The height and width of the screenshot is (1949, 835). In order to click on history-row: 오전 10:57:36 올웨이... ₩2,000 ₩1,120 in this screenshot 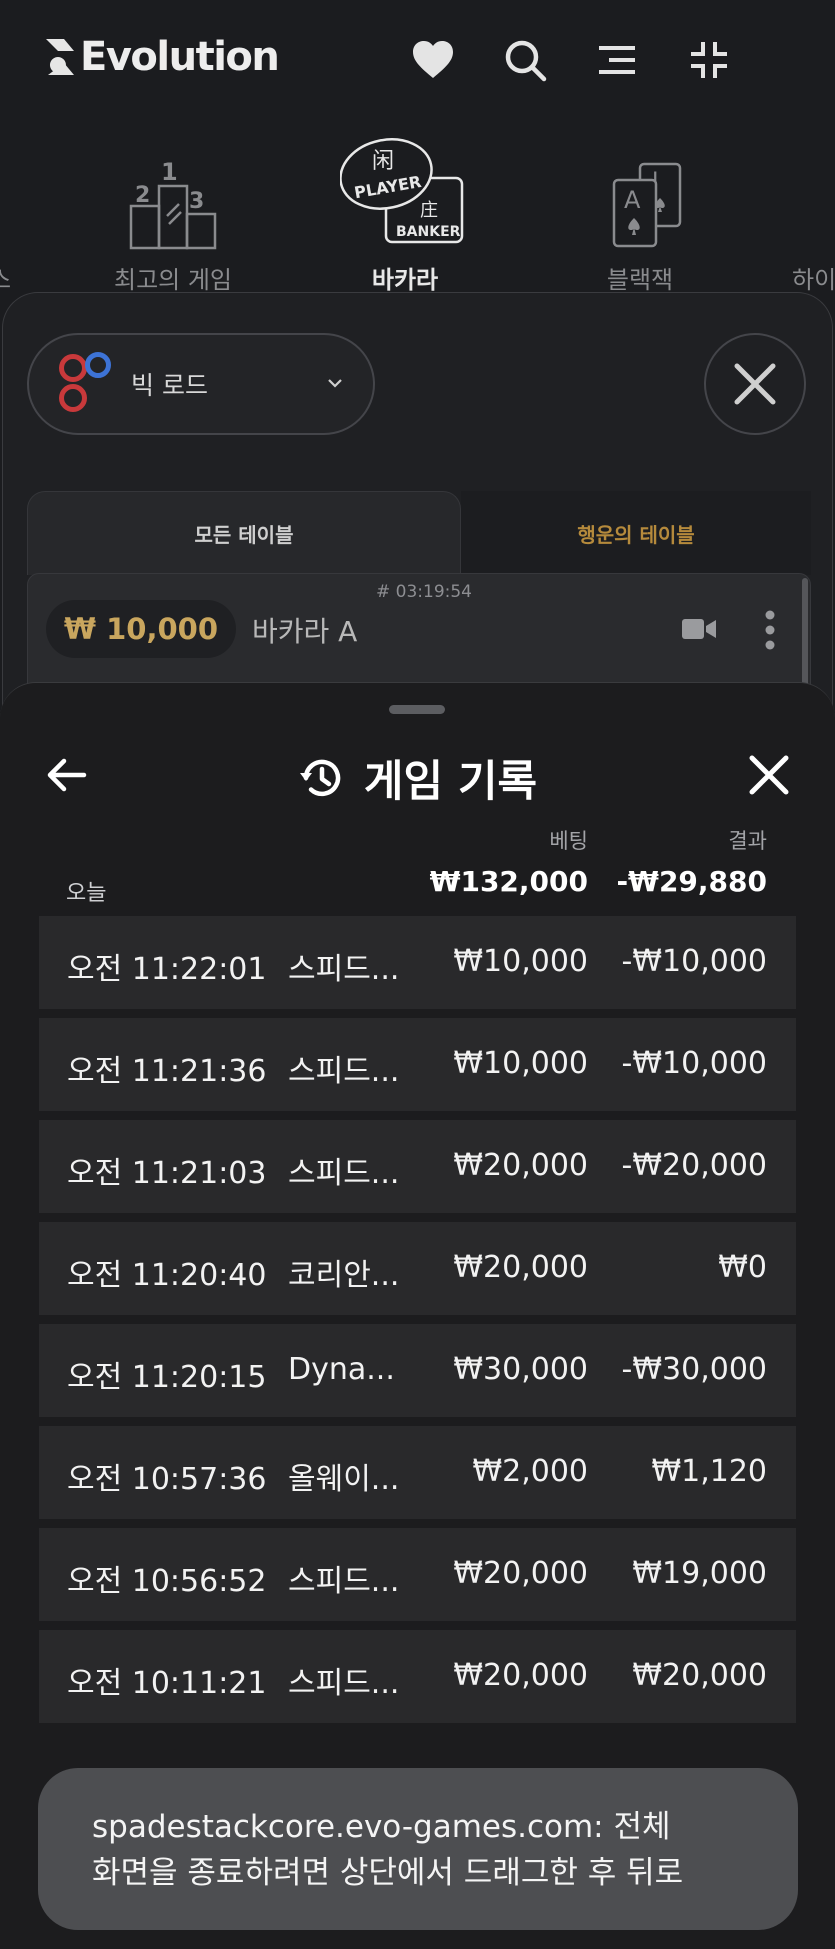, I will do `click(417, 1472)`.